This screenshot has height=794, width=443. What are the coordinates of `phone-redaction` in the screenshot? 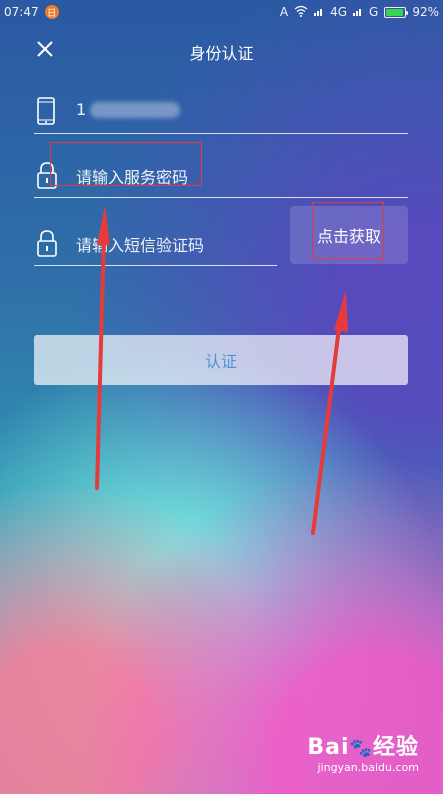 It's located at (135, 110).